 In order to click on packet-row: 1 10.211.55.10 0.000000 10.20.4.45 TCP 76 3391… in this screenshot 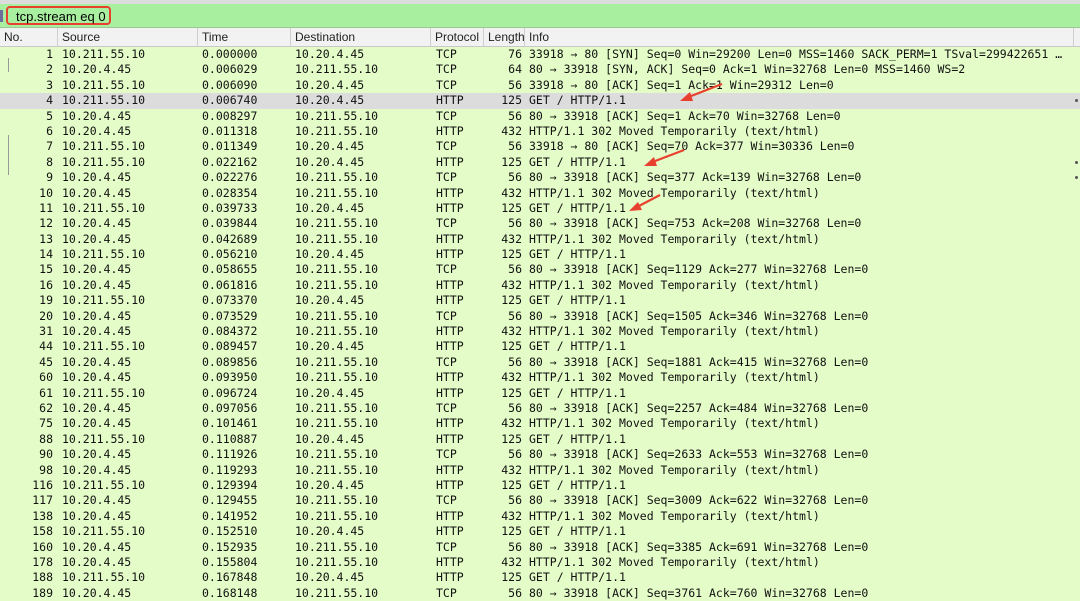, I will do `click(540, 55)`.